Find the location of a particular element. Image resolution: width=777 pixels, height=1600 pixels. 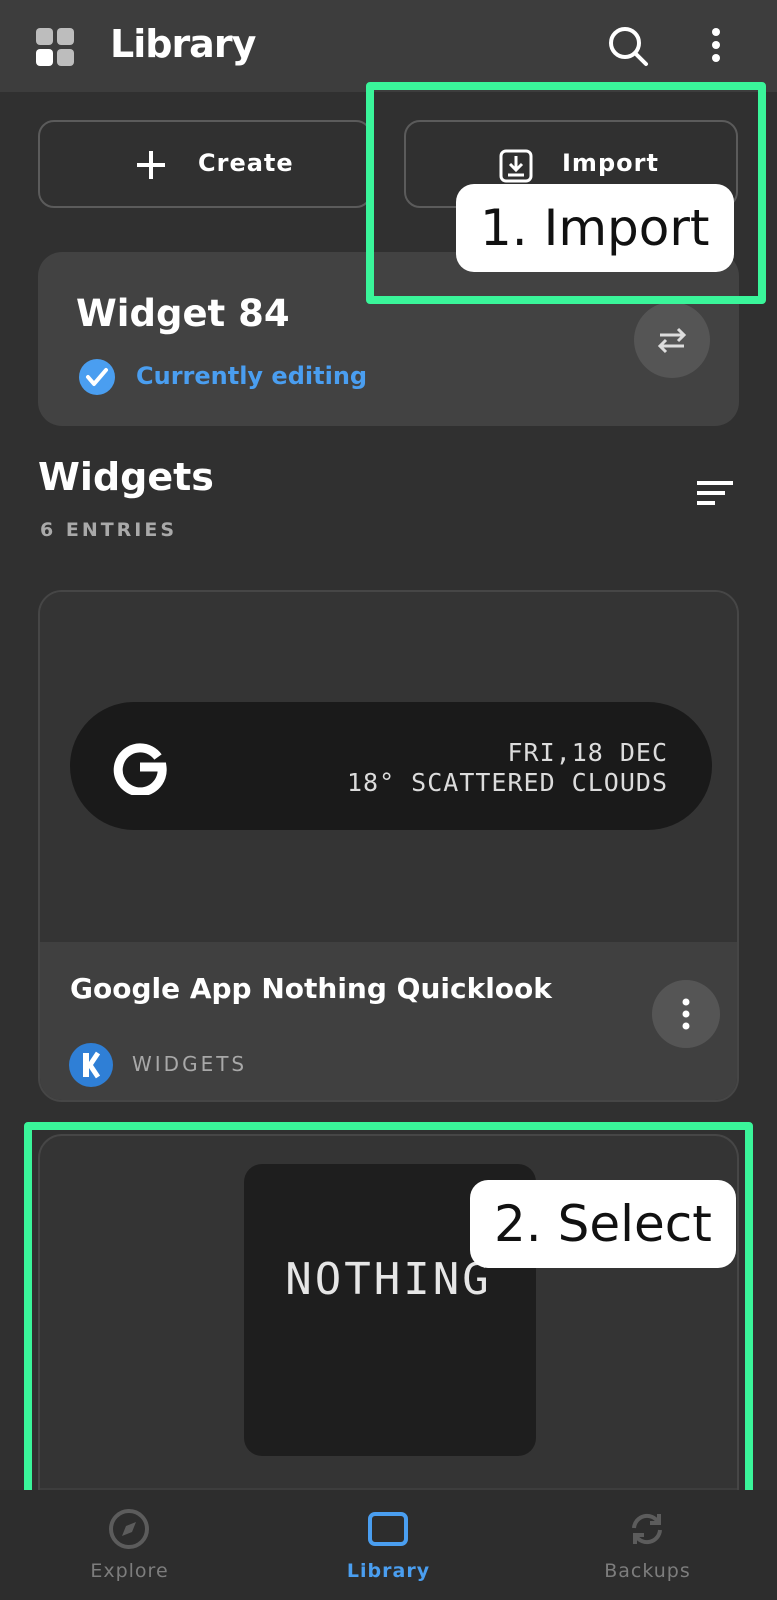

editing-status: Currently editing is located at coordinates (252, 376).